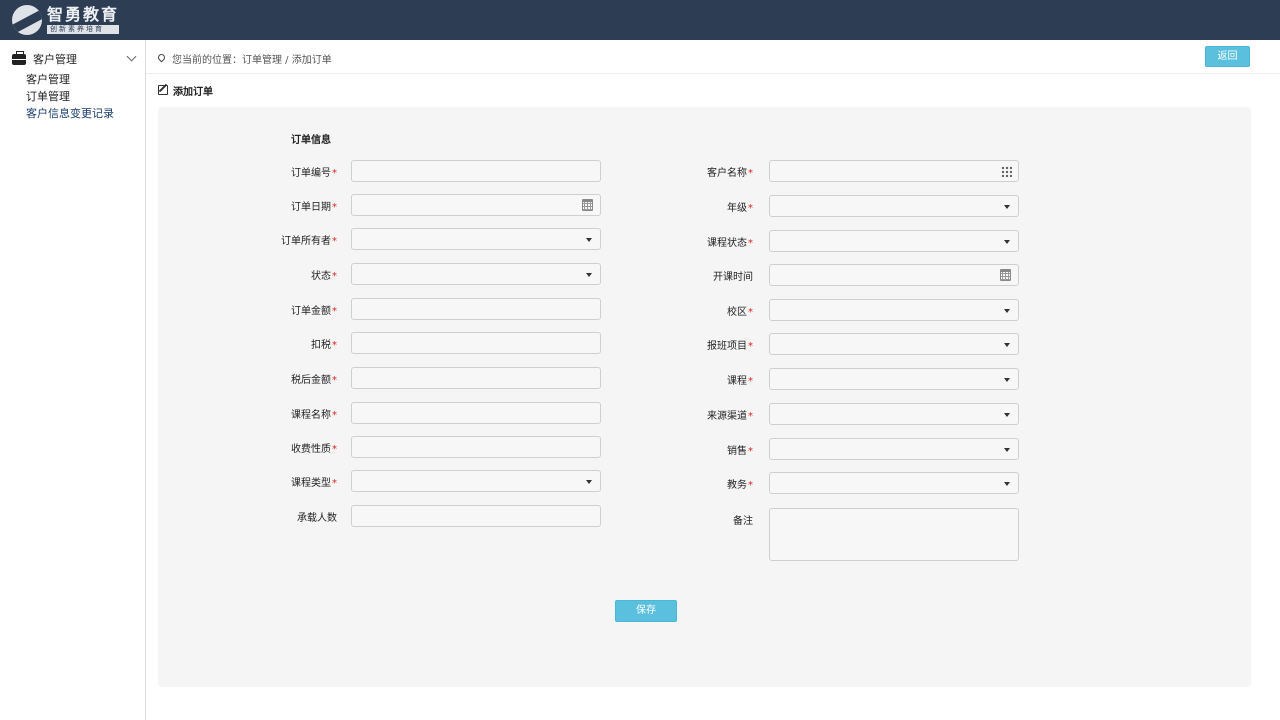 Image resolution: width=1280 pixels, height=720 pixels. Describe the element at coordinates (321, 276) in the screenshot. I see `field-label-text: 状态` at that location.